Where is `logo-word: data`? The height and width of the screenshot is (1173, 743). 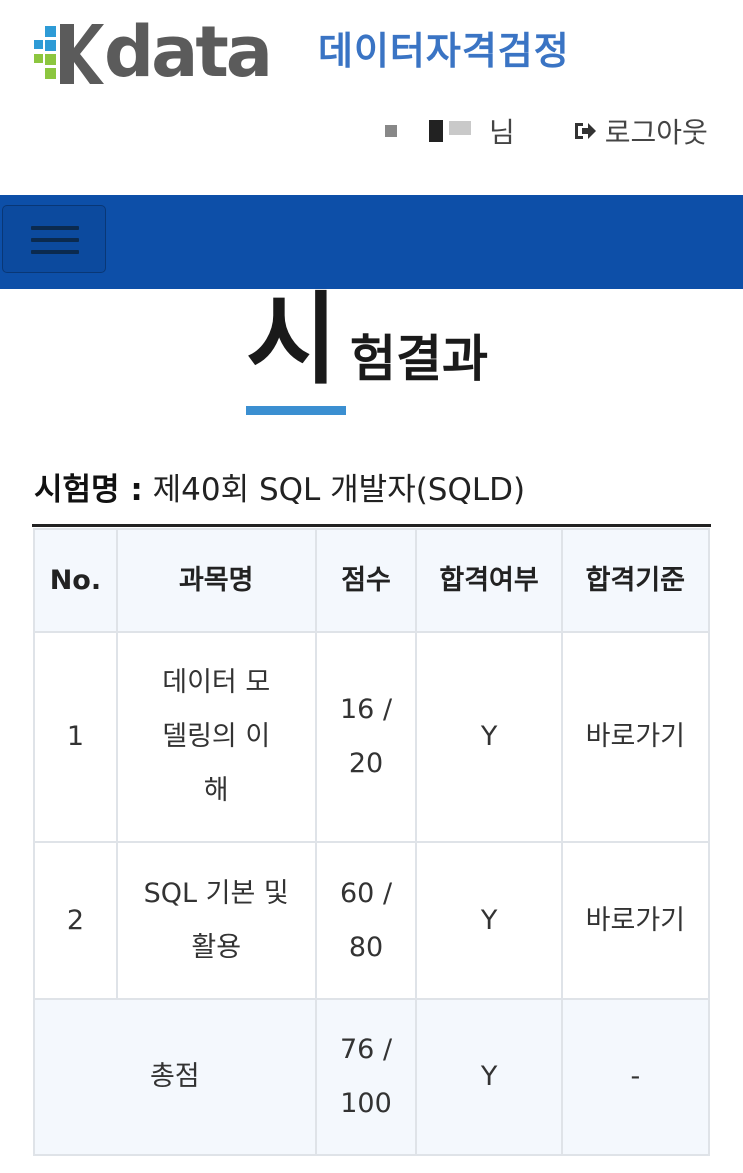
logo-word: data is located at coordinates (188, 52).